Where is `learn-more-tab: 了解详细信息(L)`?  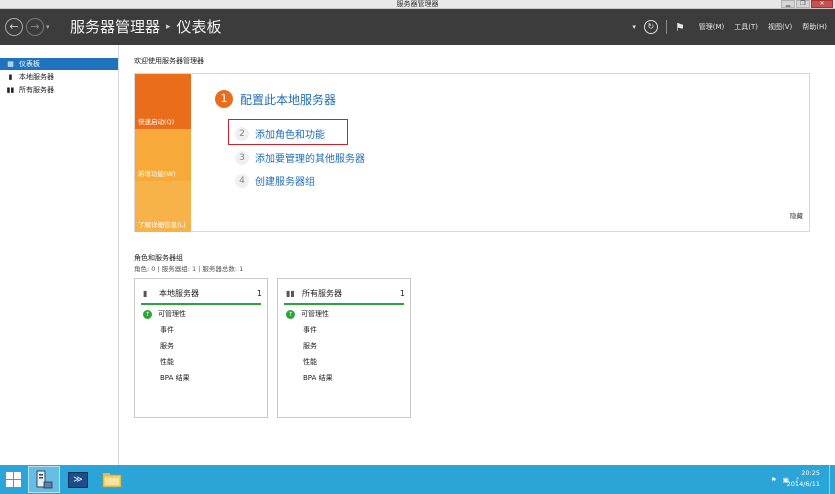
learn-more-tab: 了解详细信息(L) is located at coordinates (163, 206).